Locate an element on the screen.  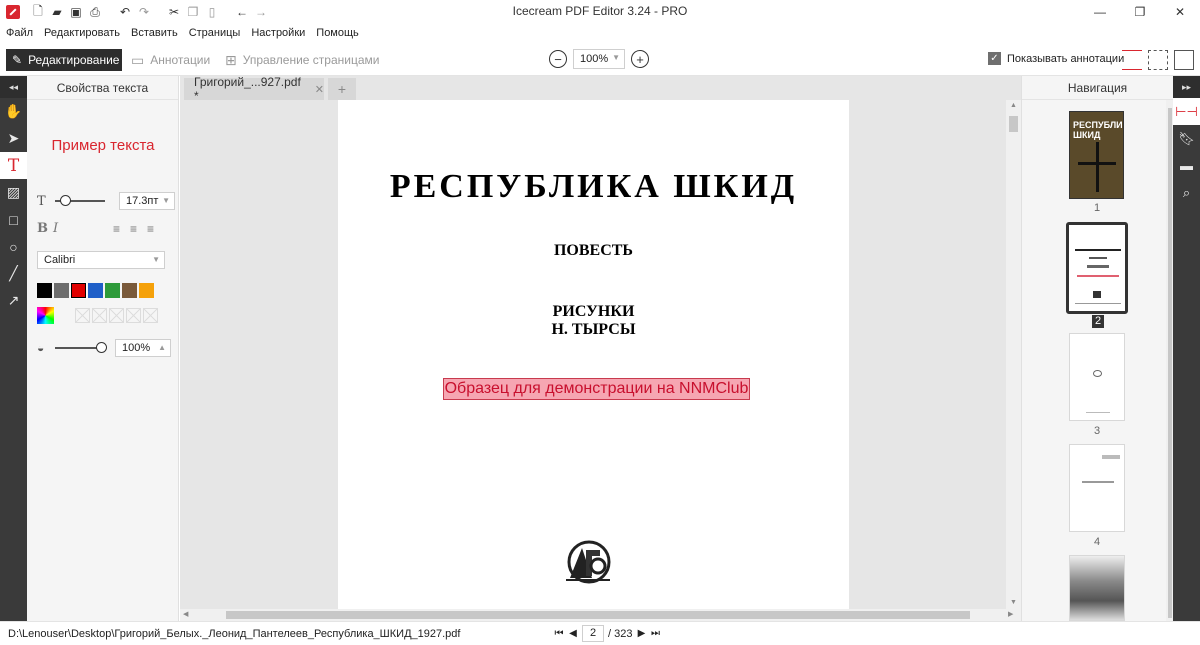
align-center-icon: ≡ is located at coordinates (138, 229).